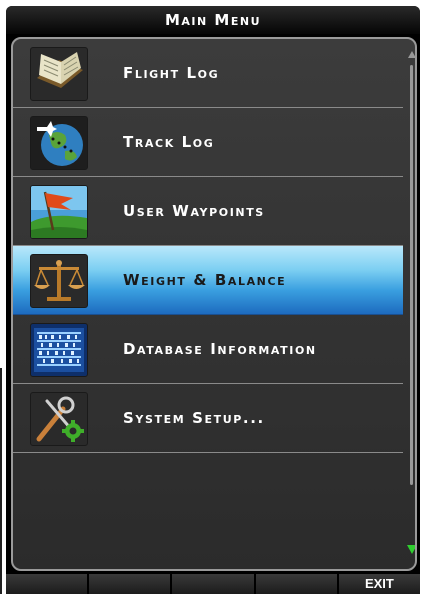 The height and width of the screenshot is (594, 422). What do you see at coordinates (171, 73) in the screenshot?
I see `menu-item-label: Flight Log` at bounding box center [171, 73].